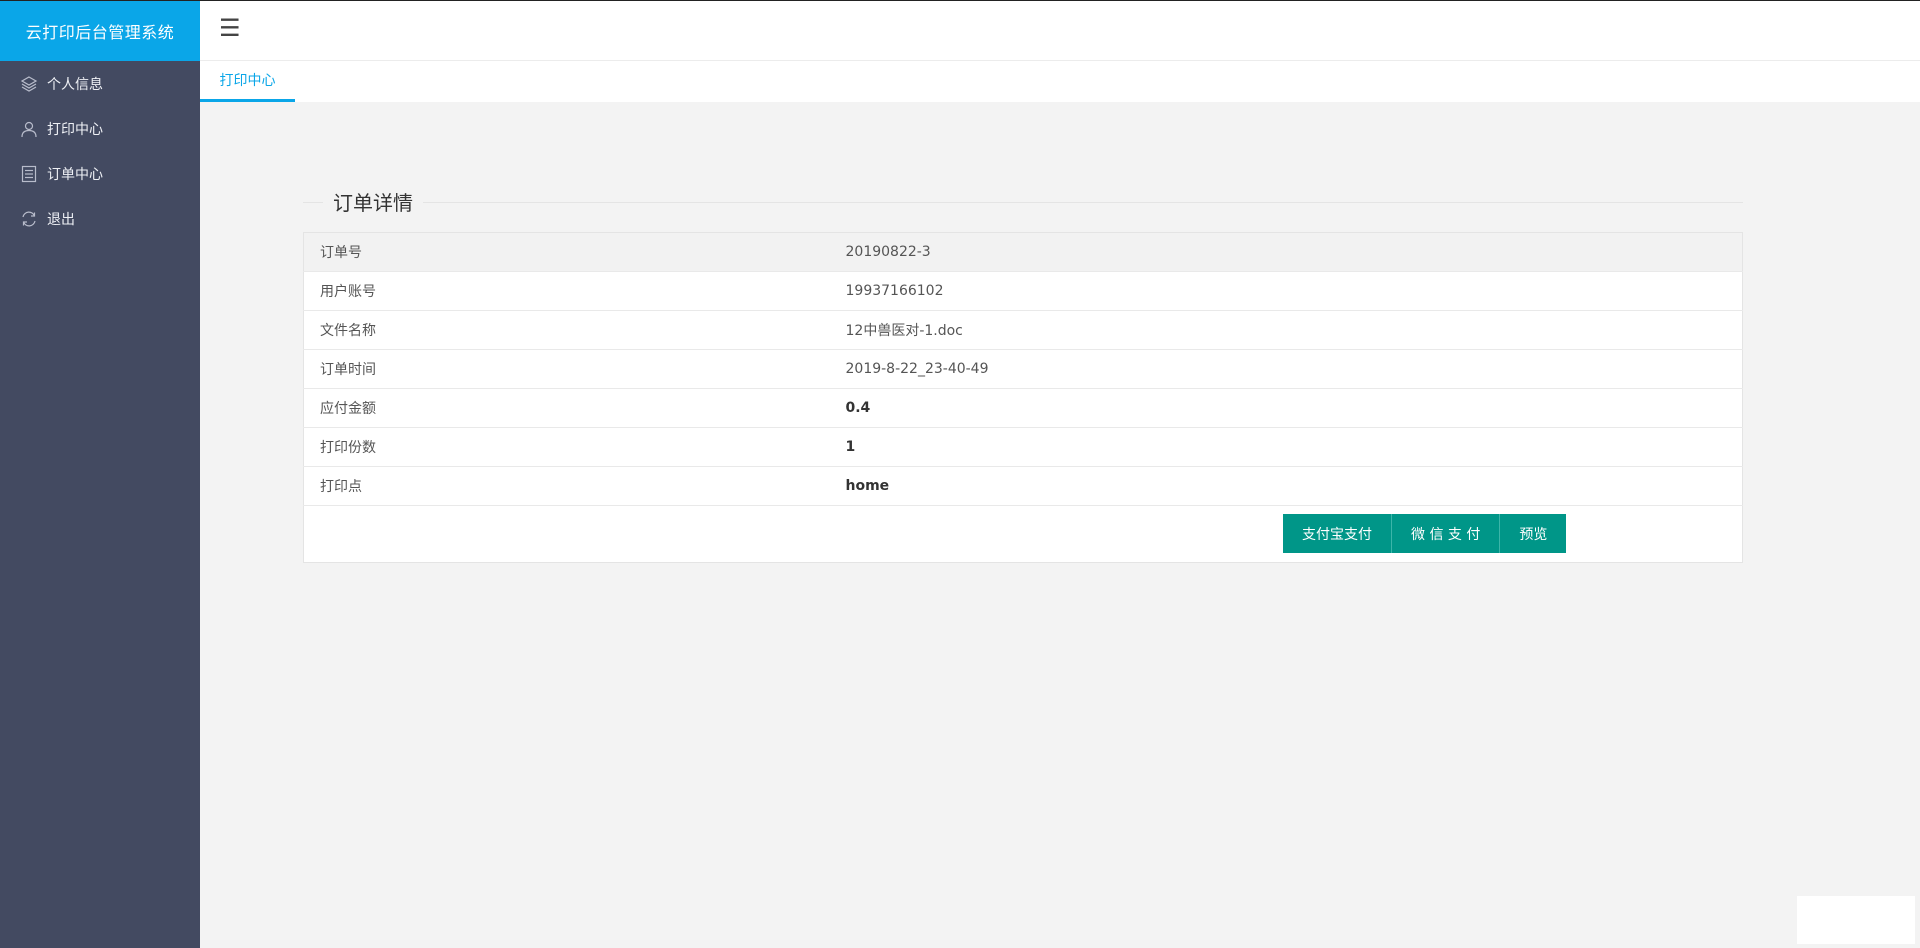 This screenshot has width=1920, height=948. Describe the element at coordinates (75, 174) in the screenshot. I see `sidebar-item-label: 订单中心` at that location.